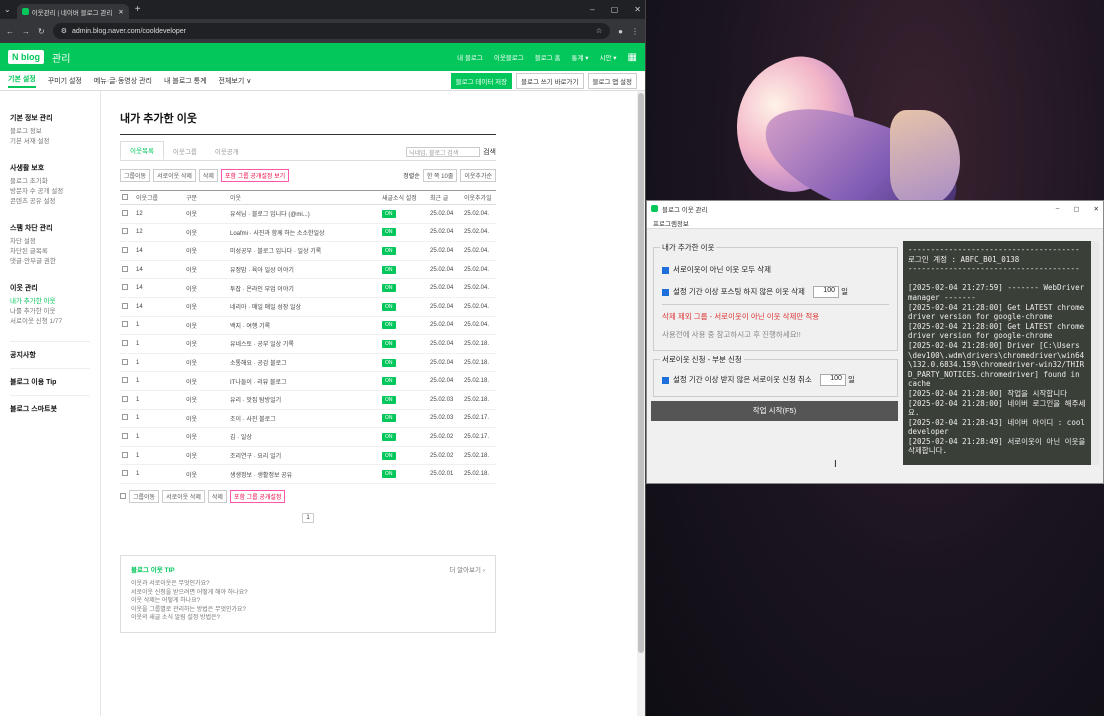  I want to click on row-neighbor-name: 소통해요 · 공감 블로그, so click(304, 363).